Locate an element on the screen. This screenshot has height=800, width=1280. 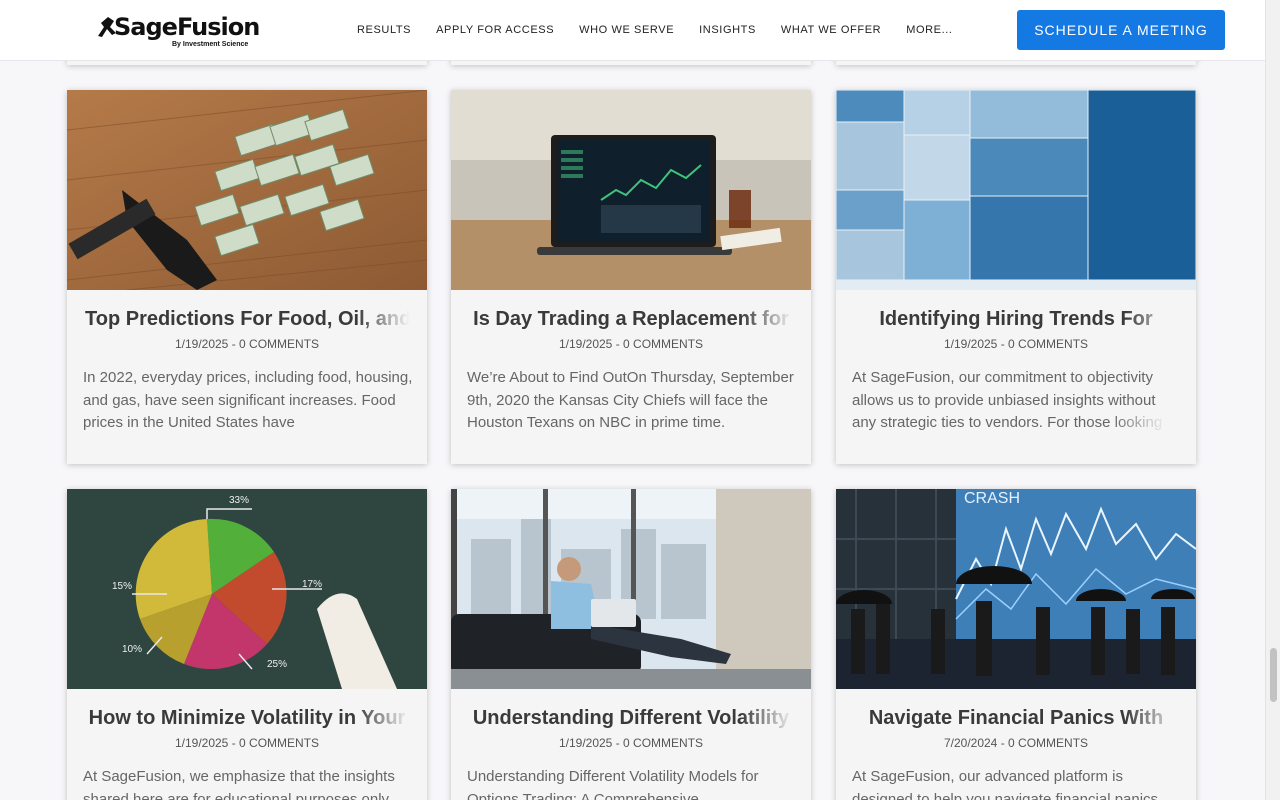
post-title: Understanding Different Volatility is located at coordinates (631, 718).